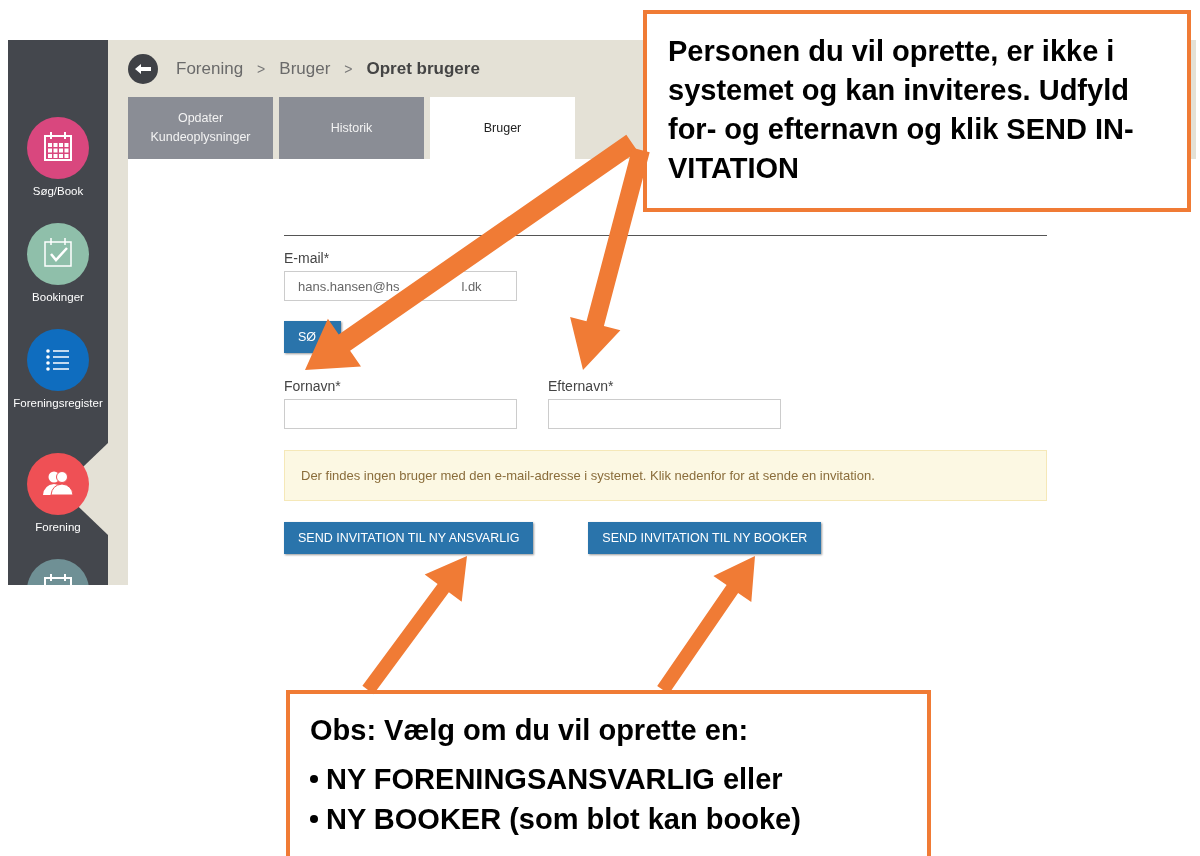 The height and width of the screenshot is (856, 1200). What do you see at coordinates (409, 538) in the screenshot?
I see `send-invitation-button: SEND INVITATION TIL NY ANSVARLIG` at bounding box center [409, 538].